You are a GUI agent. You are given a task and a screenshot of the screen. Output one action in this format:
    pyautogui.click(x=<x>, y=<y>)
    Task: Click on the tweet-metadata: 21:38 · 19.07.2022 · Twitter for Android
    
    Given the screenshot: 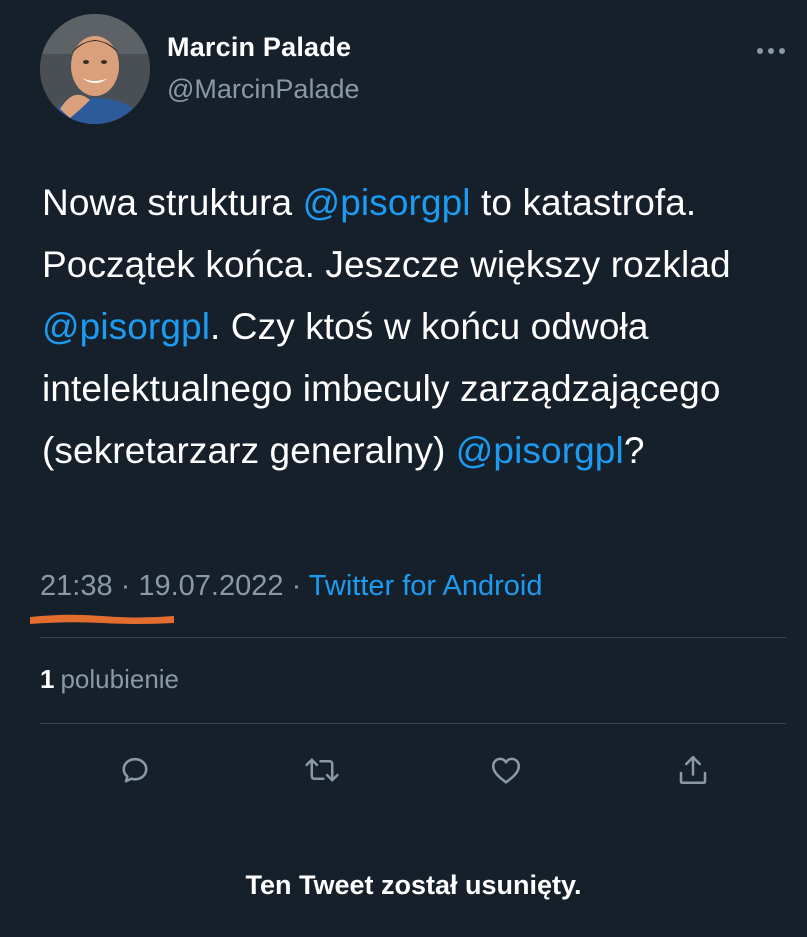 What is the action you would take?
    pyautogui.click(x=291, y=586)
    